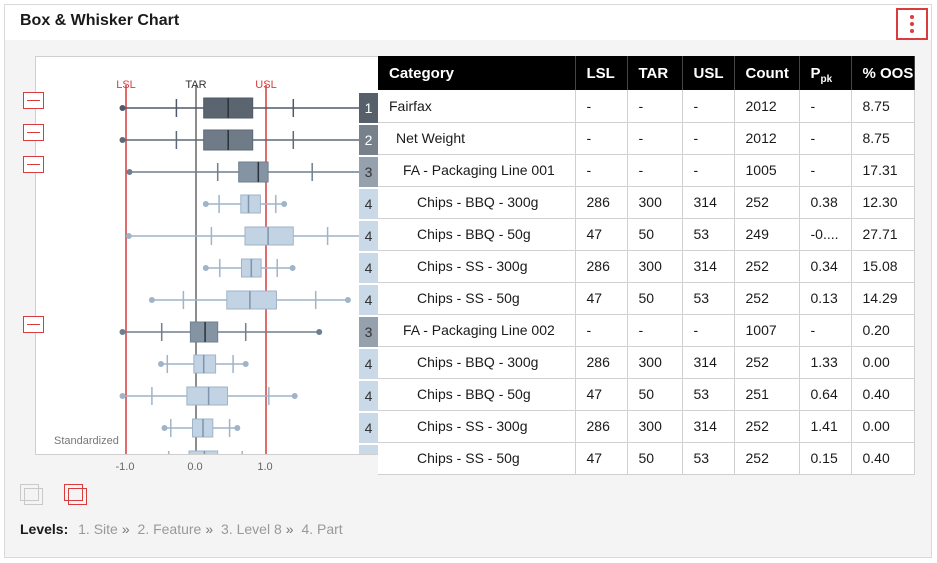 The image size is (937, 563). What do you see at coordinates (912, 17) in the screenshot?
I see `more-options-icon` at bounding box center [912, 17].